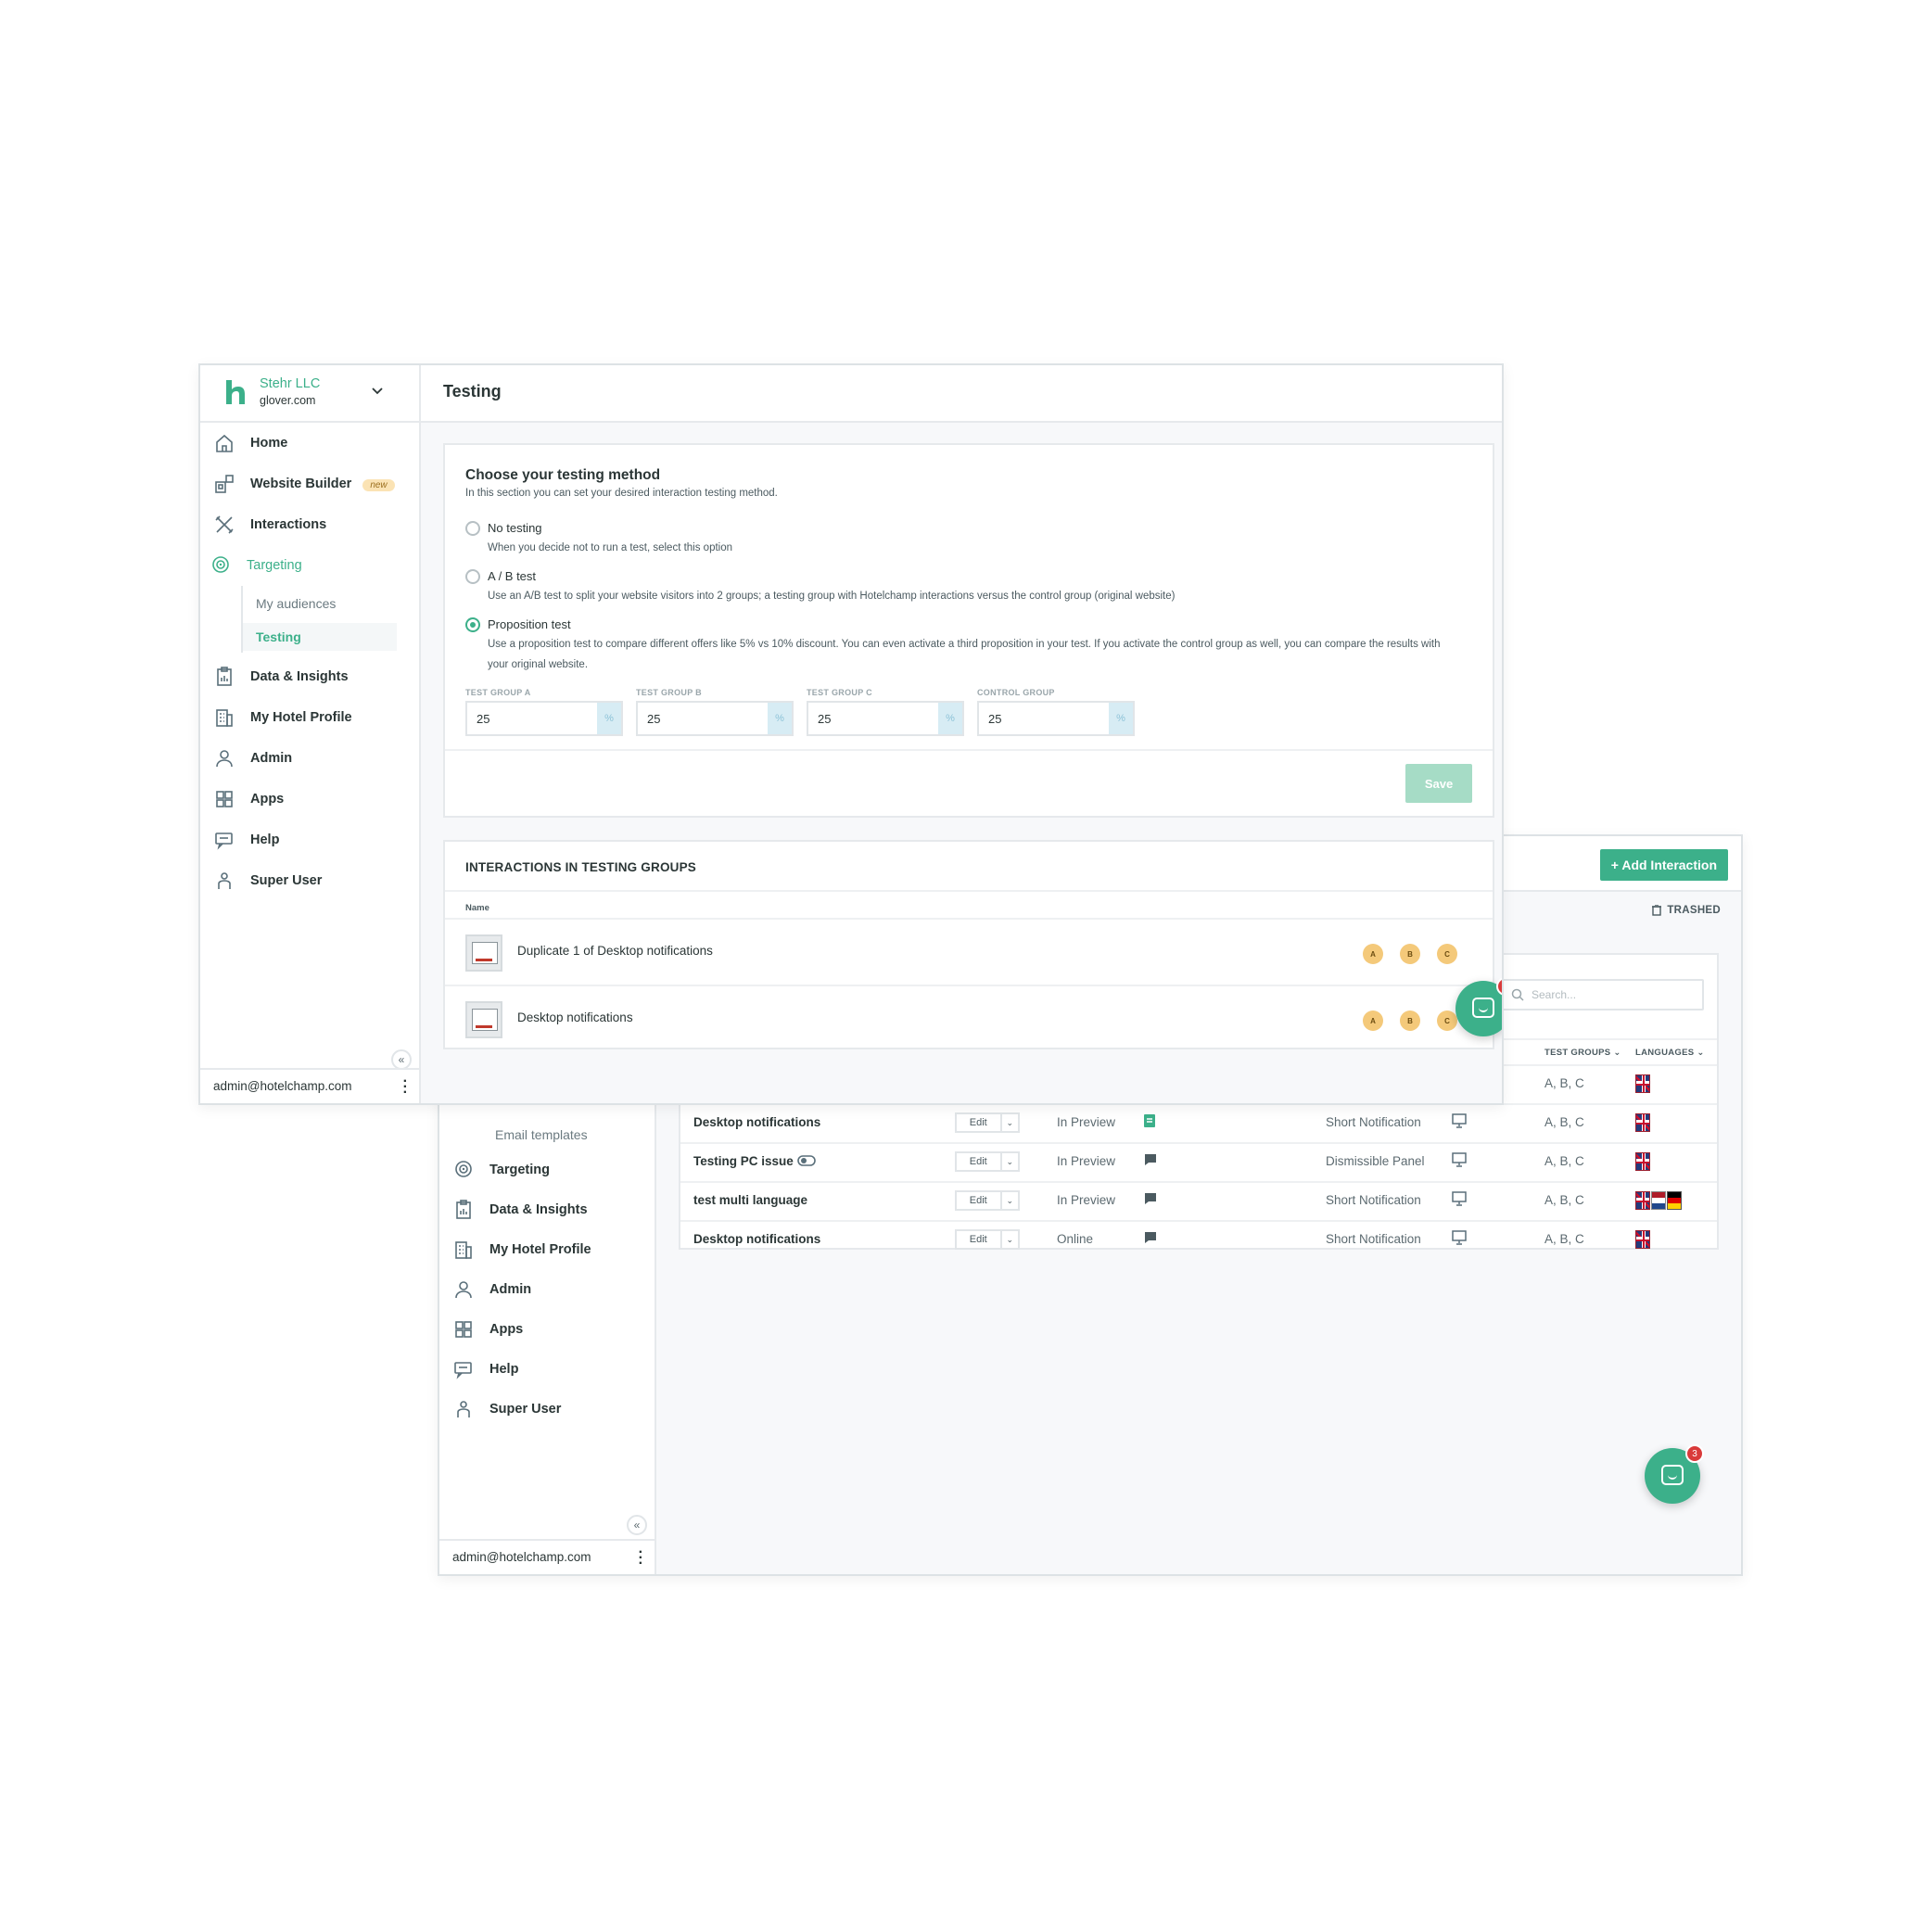  Describe the element at coordinates (483, 1019) in the screenshot. I see `interaction-thumbnail` at that location.